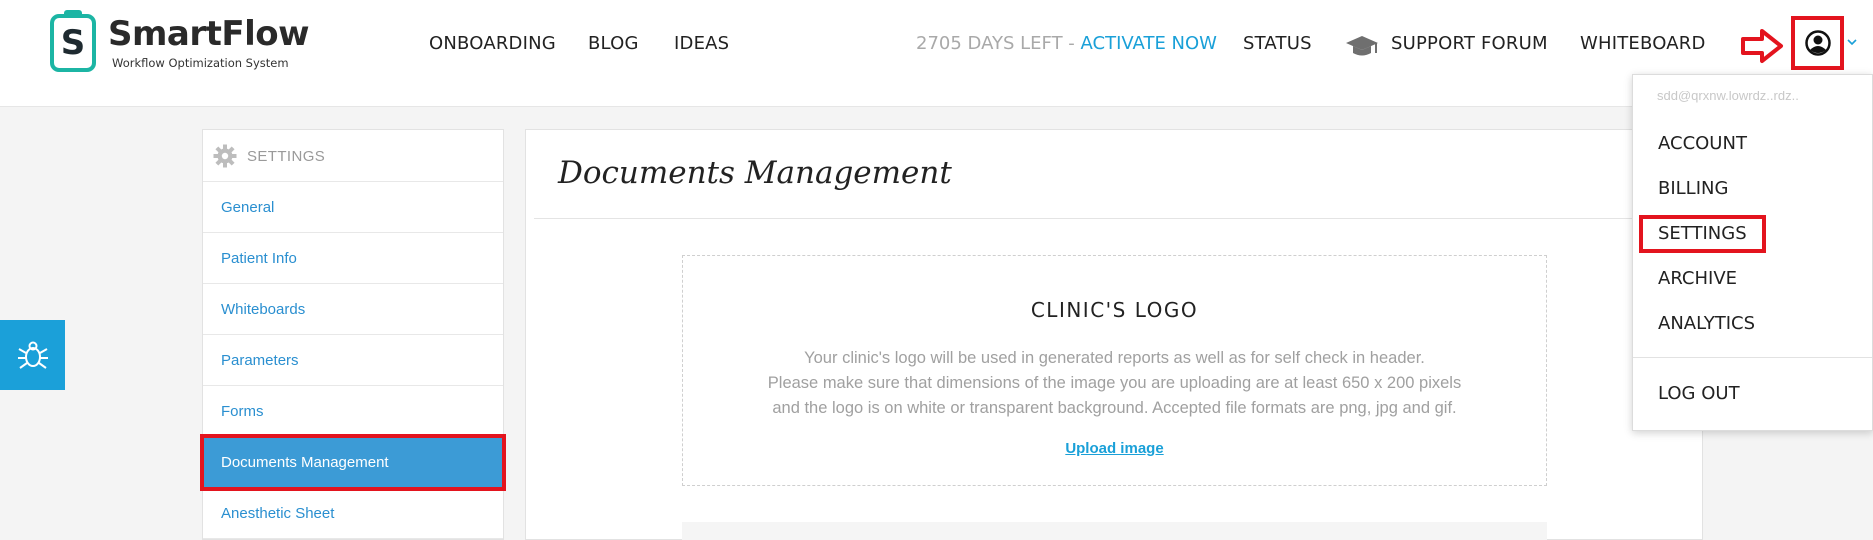 The width and height of the screenshot is (1873, 540). Describe the element at coordinates (353, 309) in the screenshot. I see `sidebar-item-whiteboards: Whiteboards` at that location.